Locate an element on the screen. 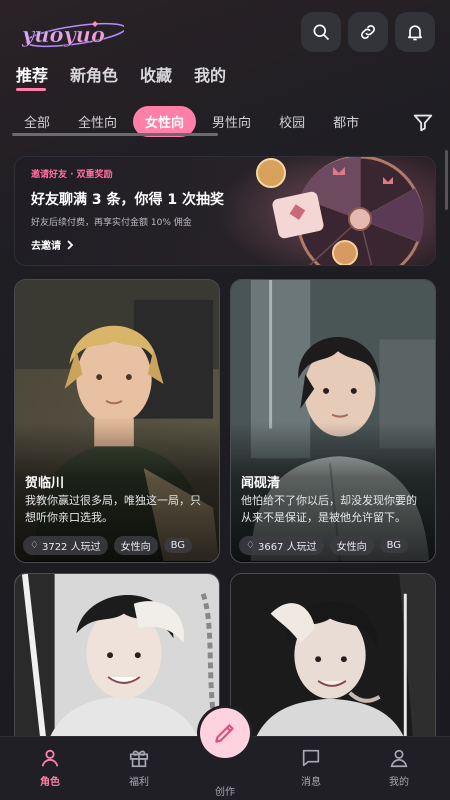 The image size is (450, 800). create-button is located at coordinates (225, 733).